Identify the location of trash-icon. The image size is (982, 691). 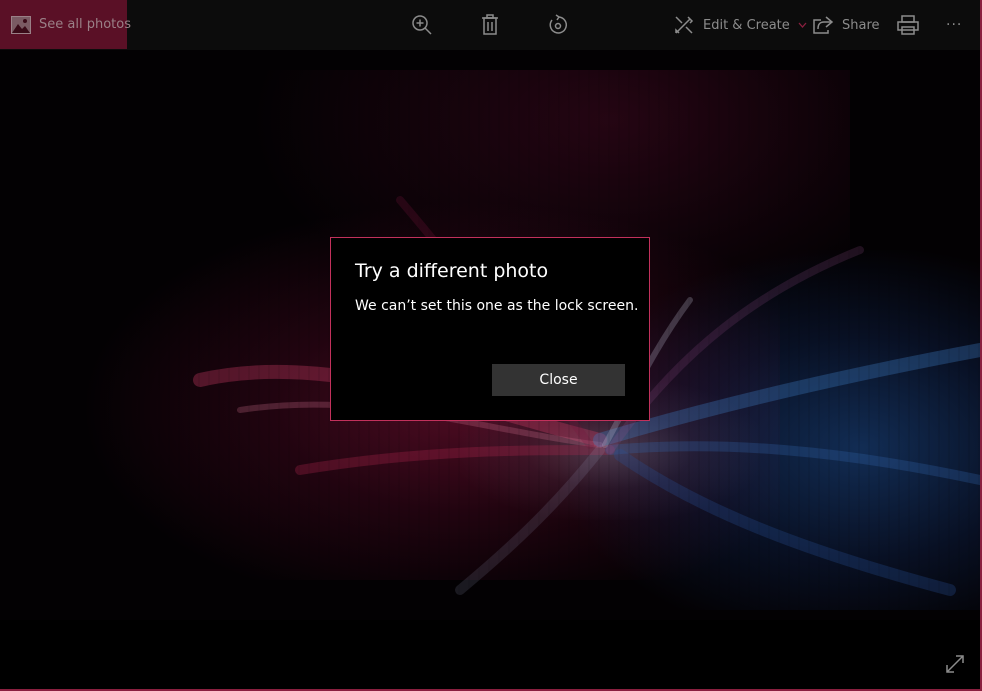
(490, 25).